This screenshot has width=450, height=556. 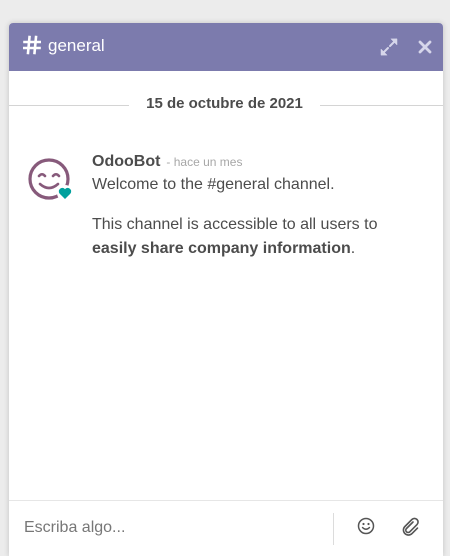 What do you see at coordinates (333, 529) in the screenshot?
I see `composer-divider` at bounding box center [333, 529].